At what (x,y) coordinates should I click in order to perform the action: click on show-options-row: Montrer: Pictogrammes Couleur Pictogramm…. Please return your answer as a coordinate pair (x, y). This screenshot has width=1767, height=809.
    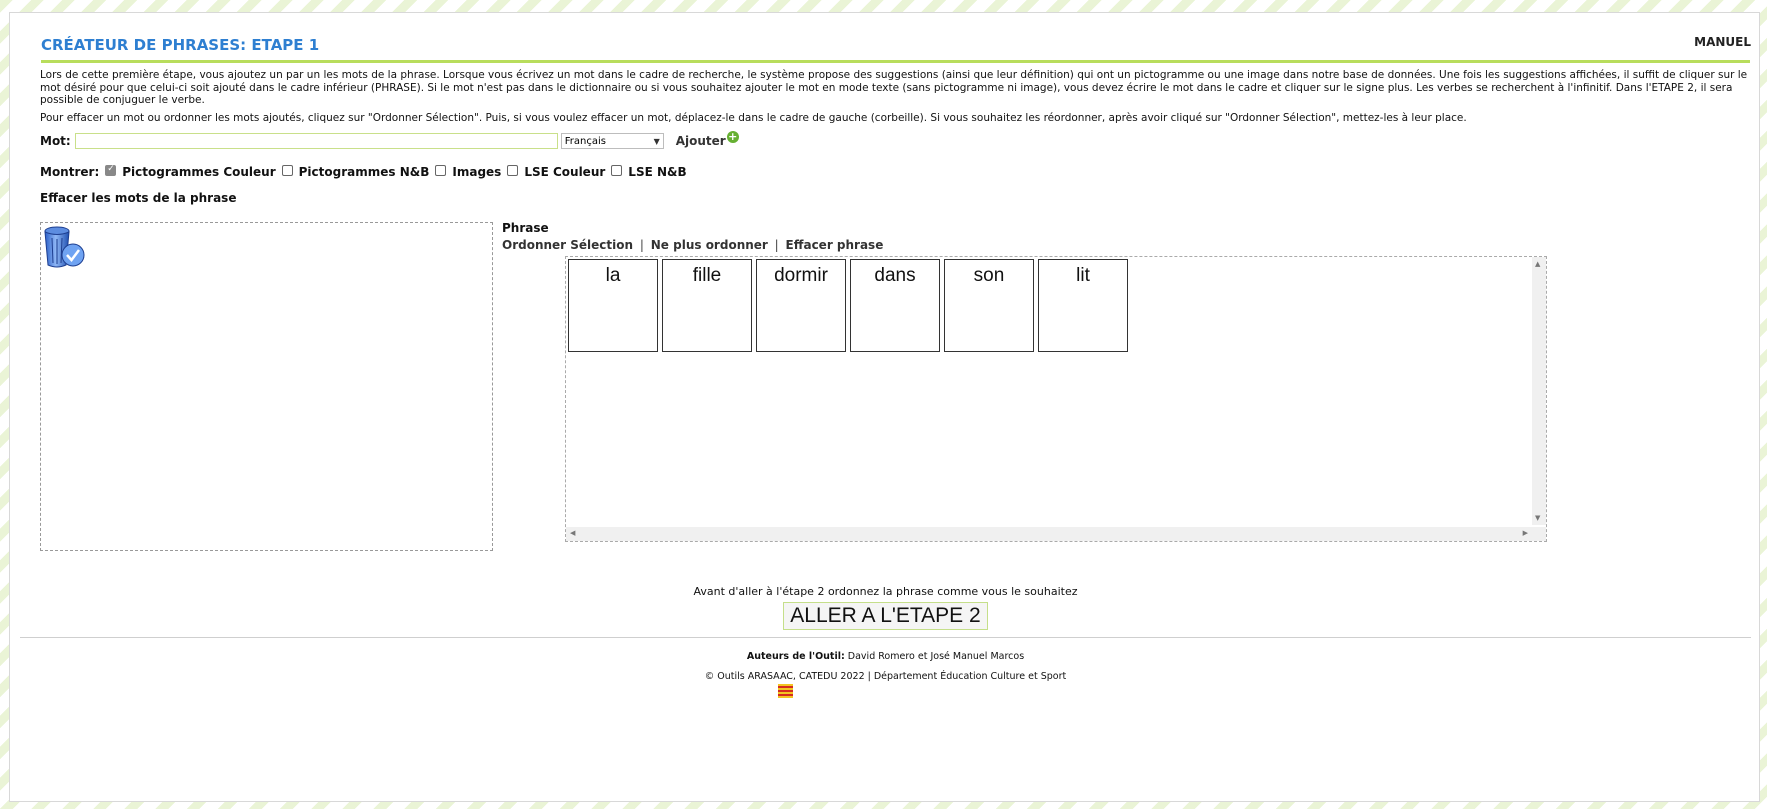
    Looking at the image, I should click on (363, 172).